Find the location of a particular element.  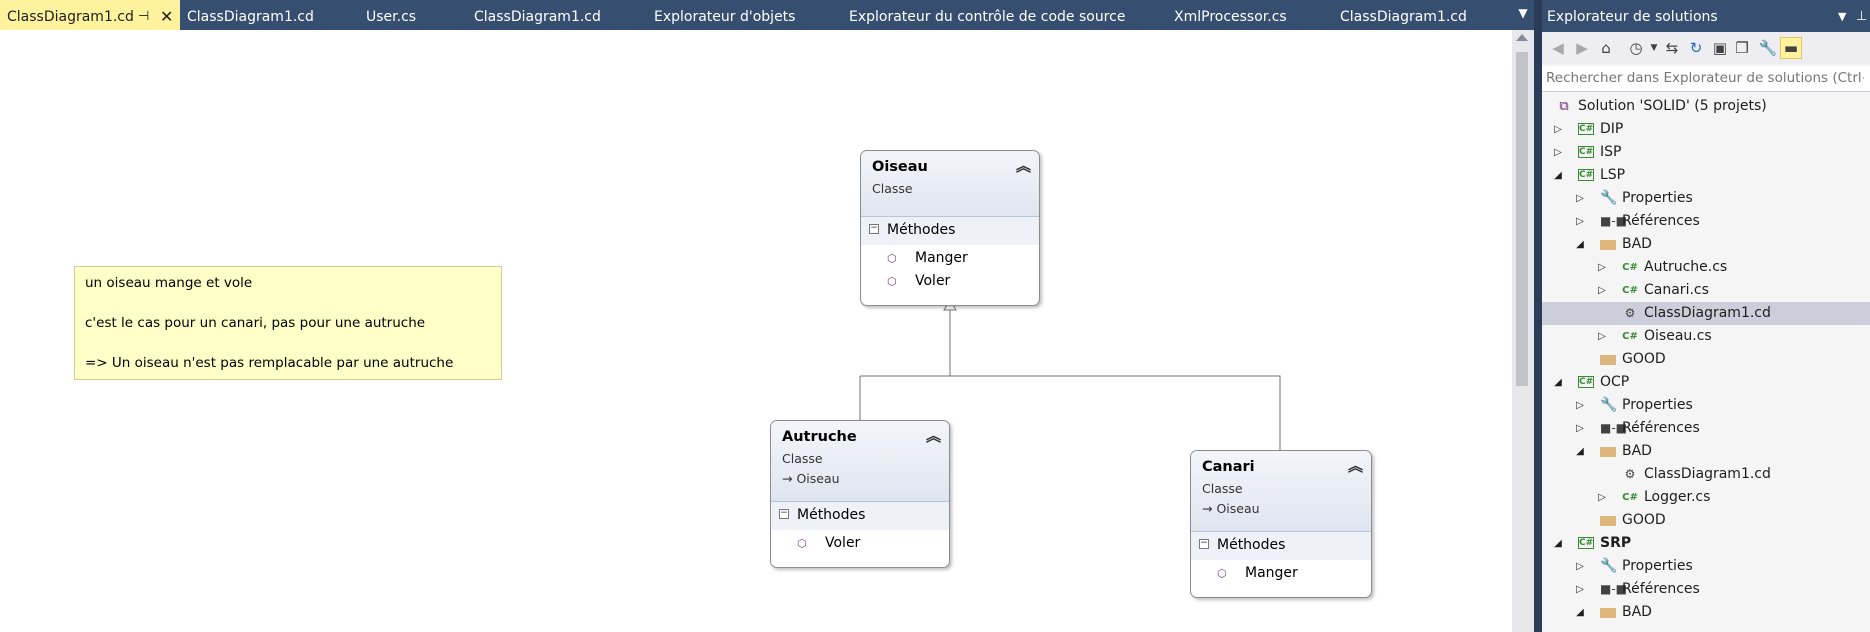

sync-icon: ⇆ is located at coordinates (1672, 48).